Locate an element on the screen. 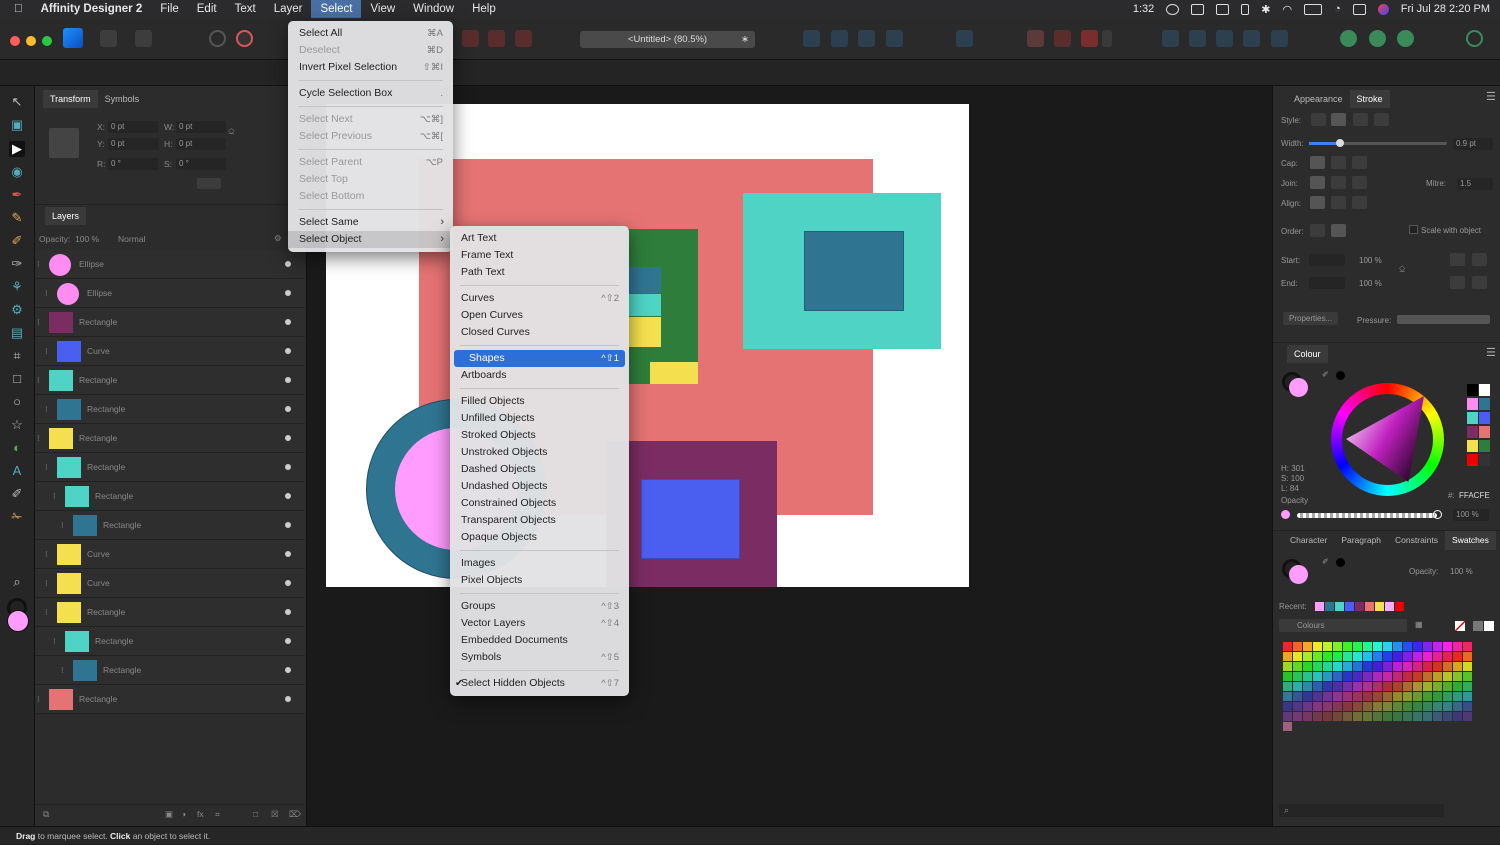  snapping-mode-icon is located at coordinates (1062, 38).